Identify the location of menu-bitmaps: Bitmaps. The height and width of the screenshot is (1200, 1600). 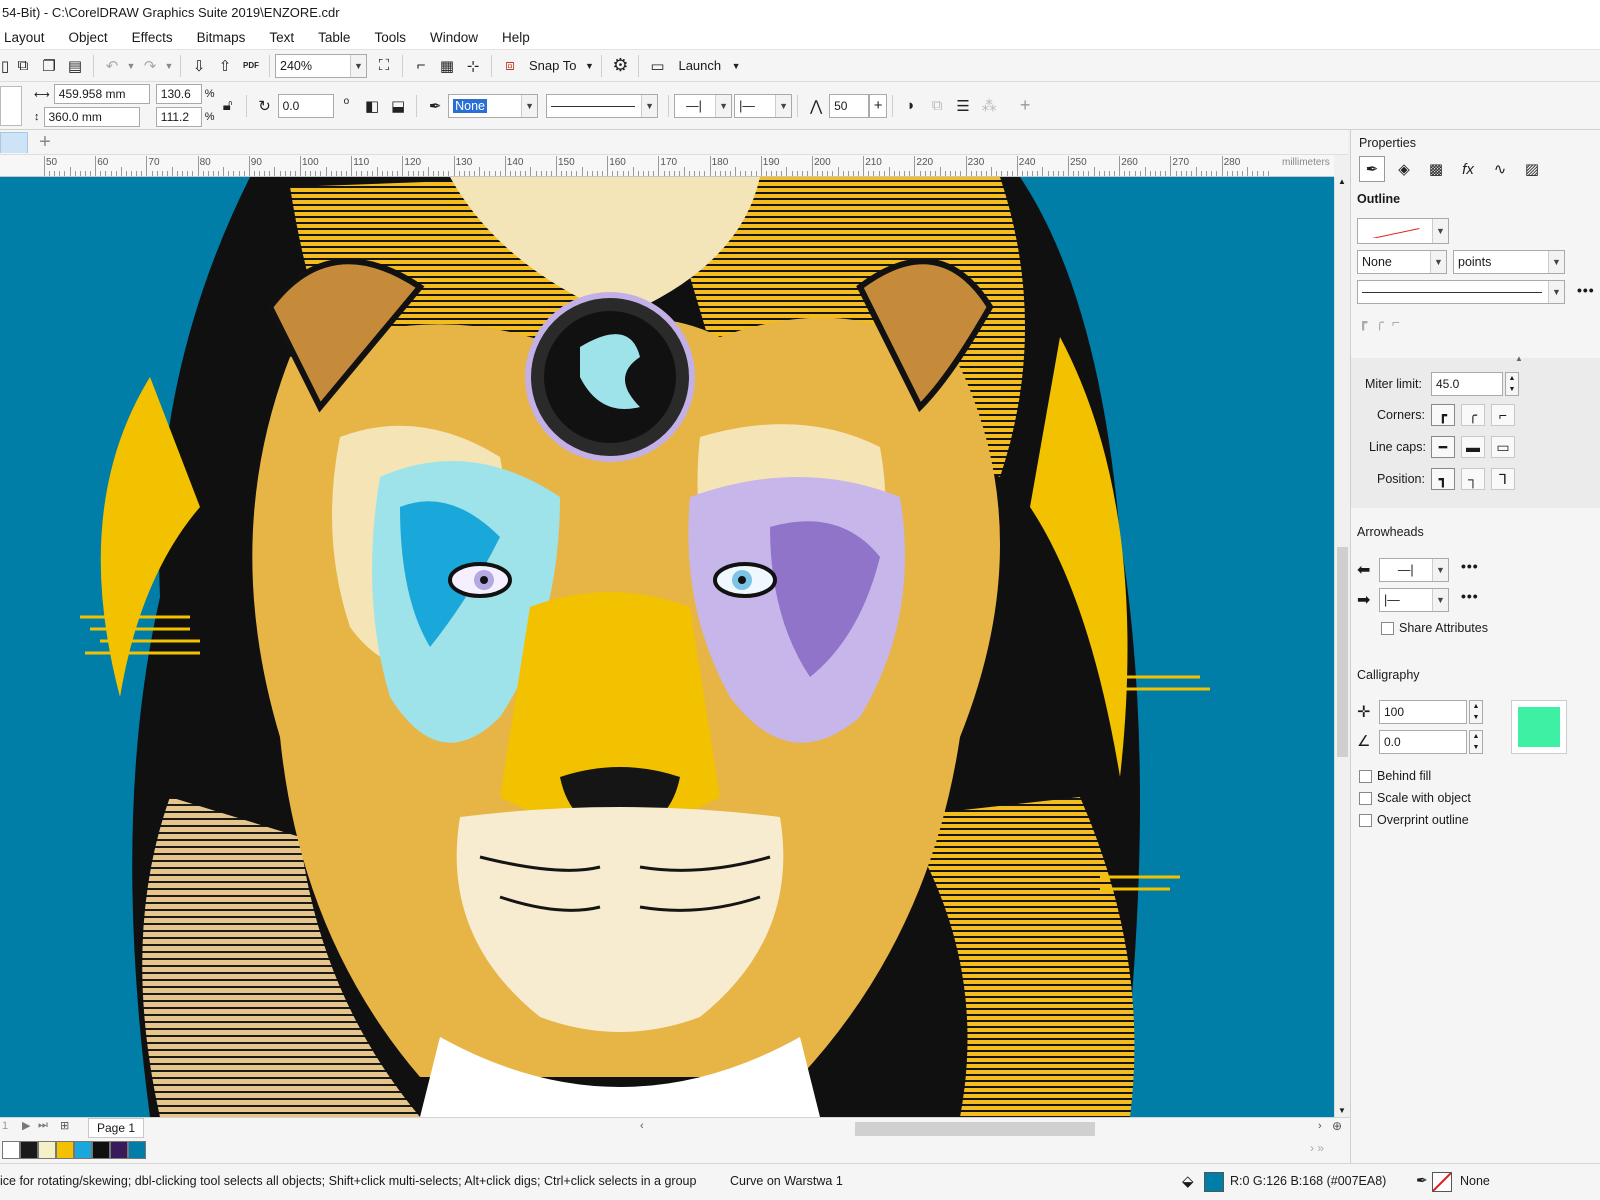
(221, 37).